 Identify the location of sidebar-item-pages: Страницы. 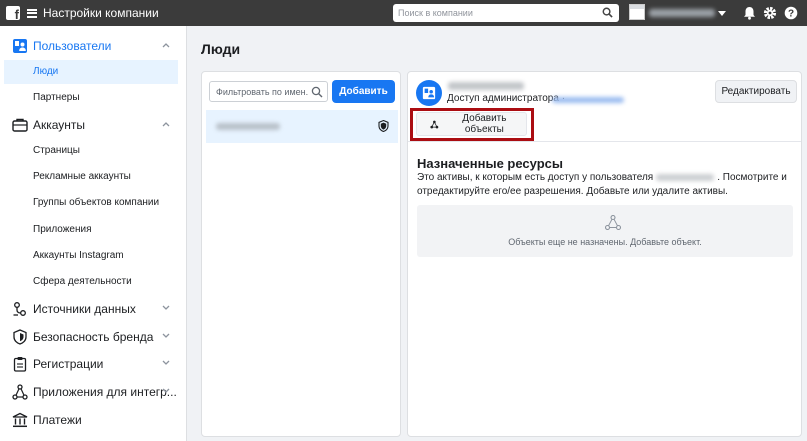
(91, 151).